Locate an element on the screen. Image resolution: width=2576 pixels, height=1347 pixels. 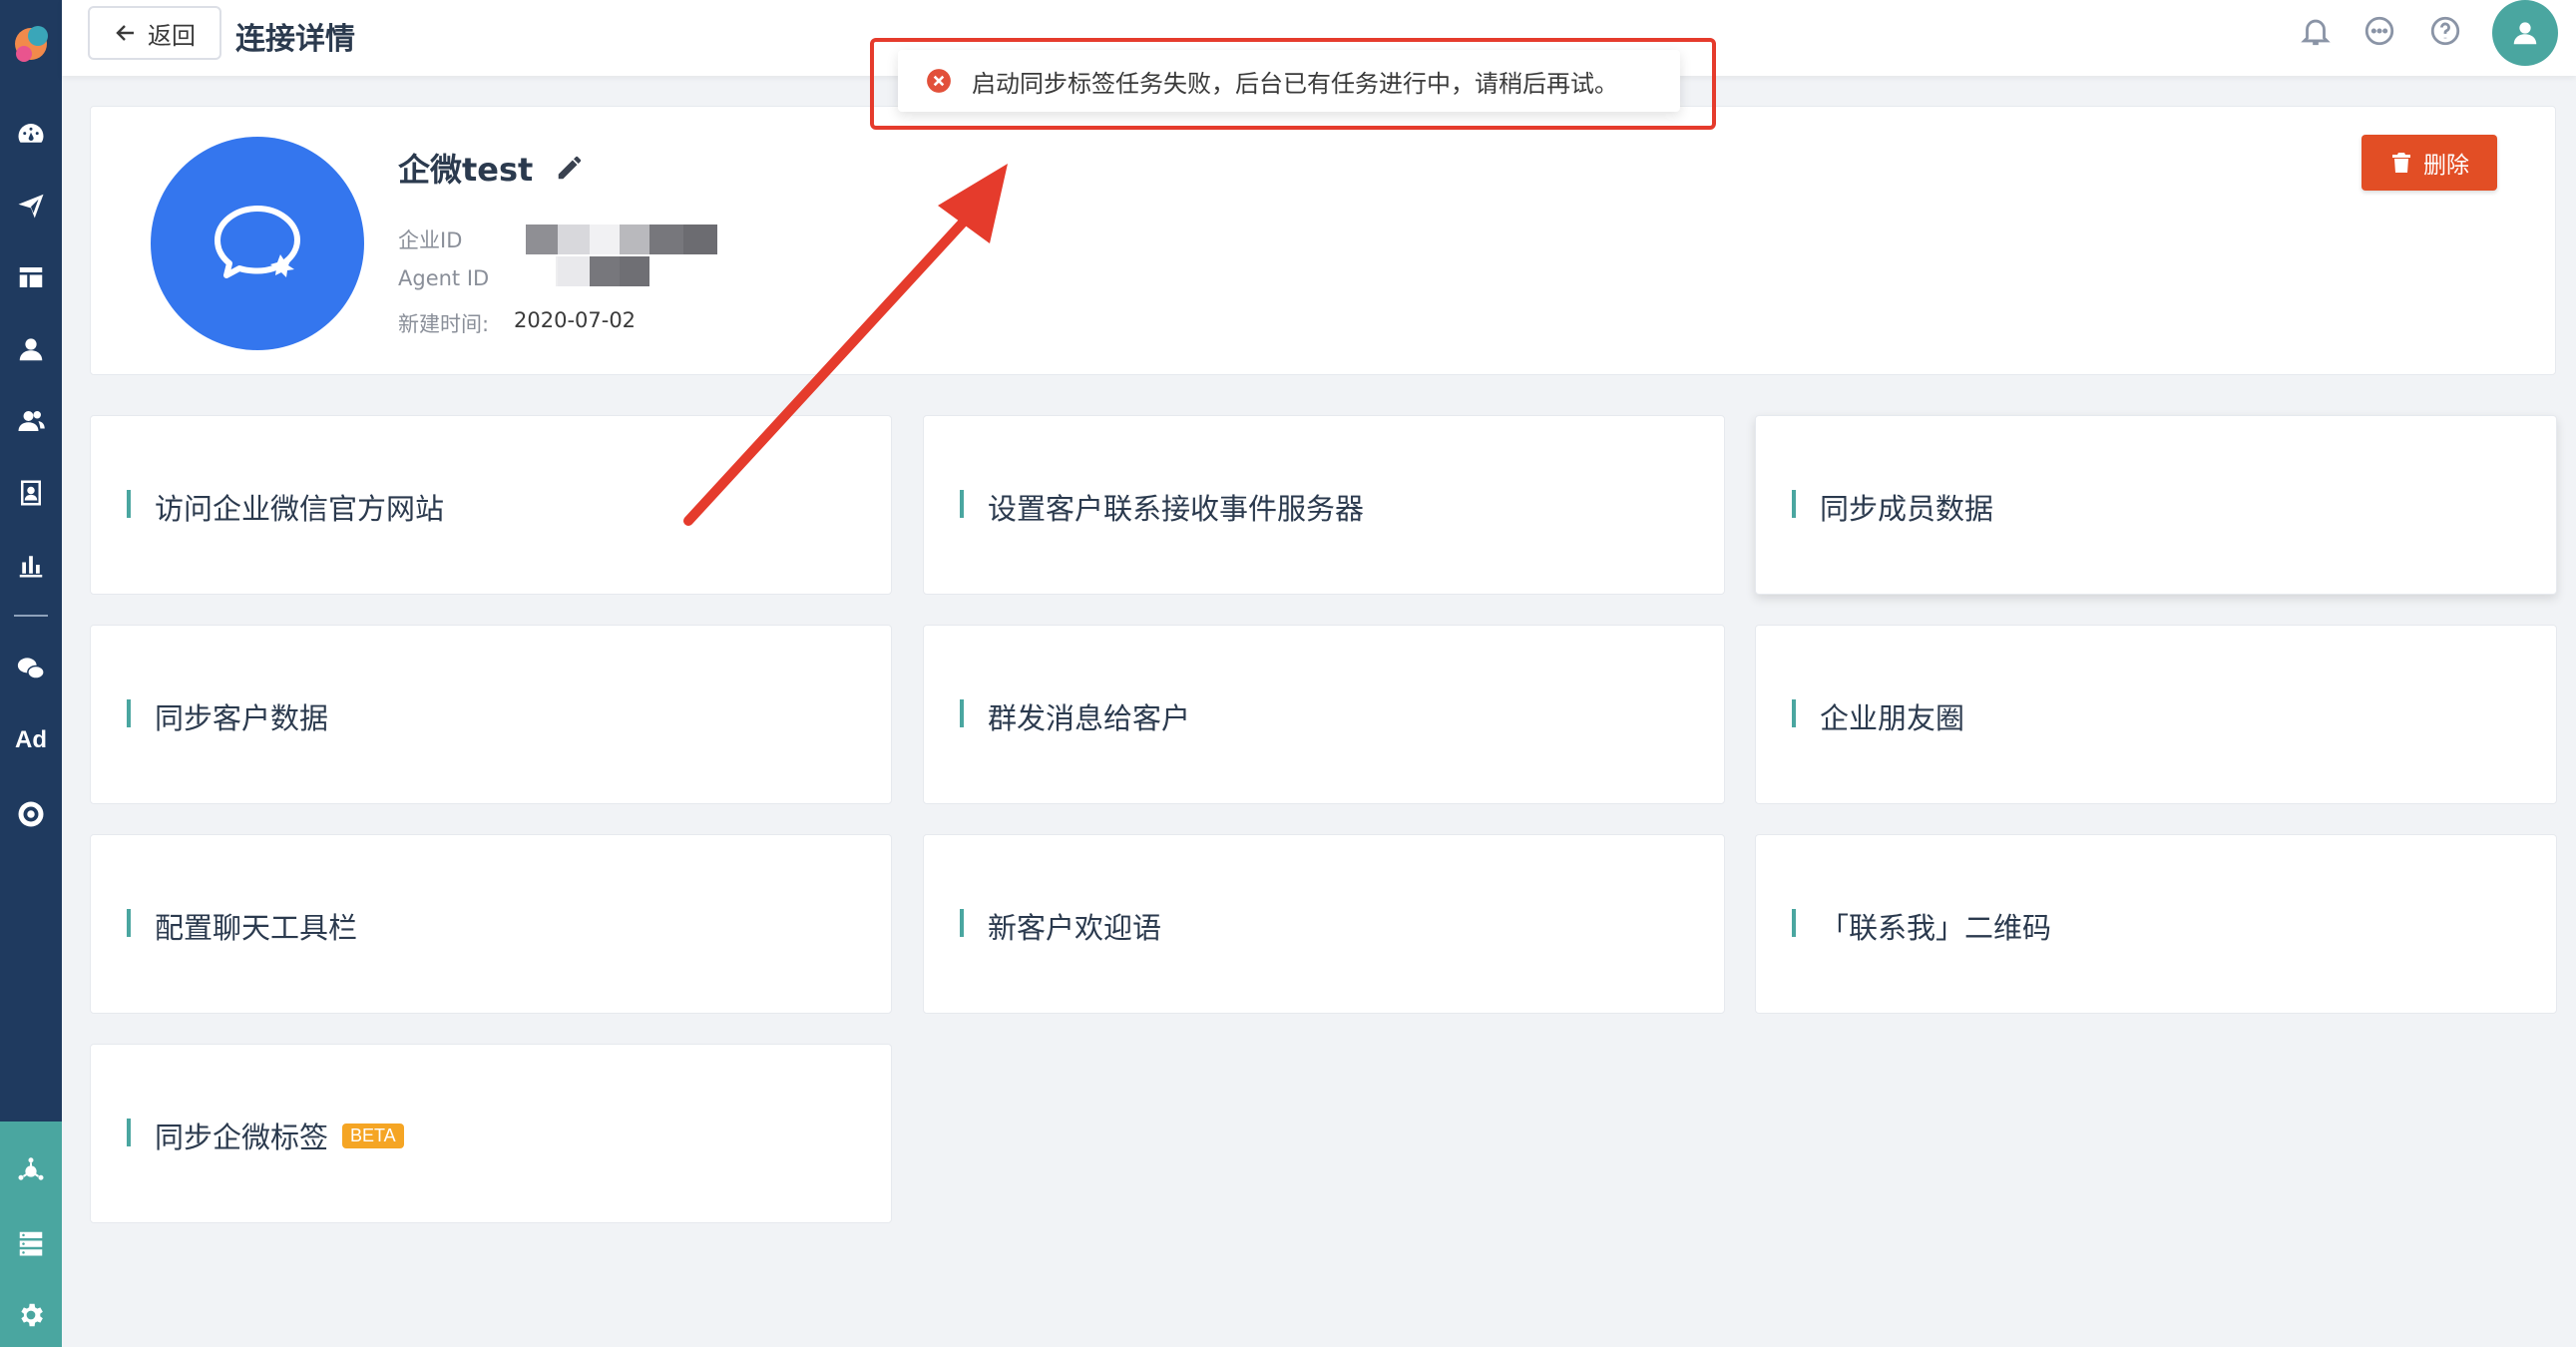
feature-card-event-server: 设置客户联系接收事件服务器 is located at coordinates (1324, 505).